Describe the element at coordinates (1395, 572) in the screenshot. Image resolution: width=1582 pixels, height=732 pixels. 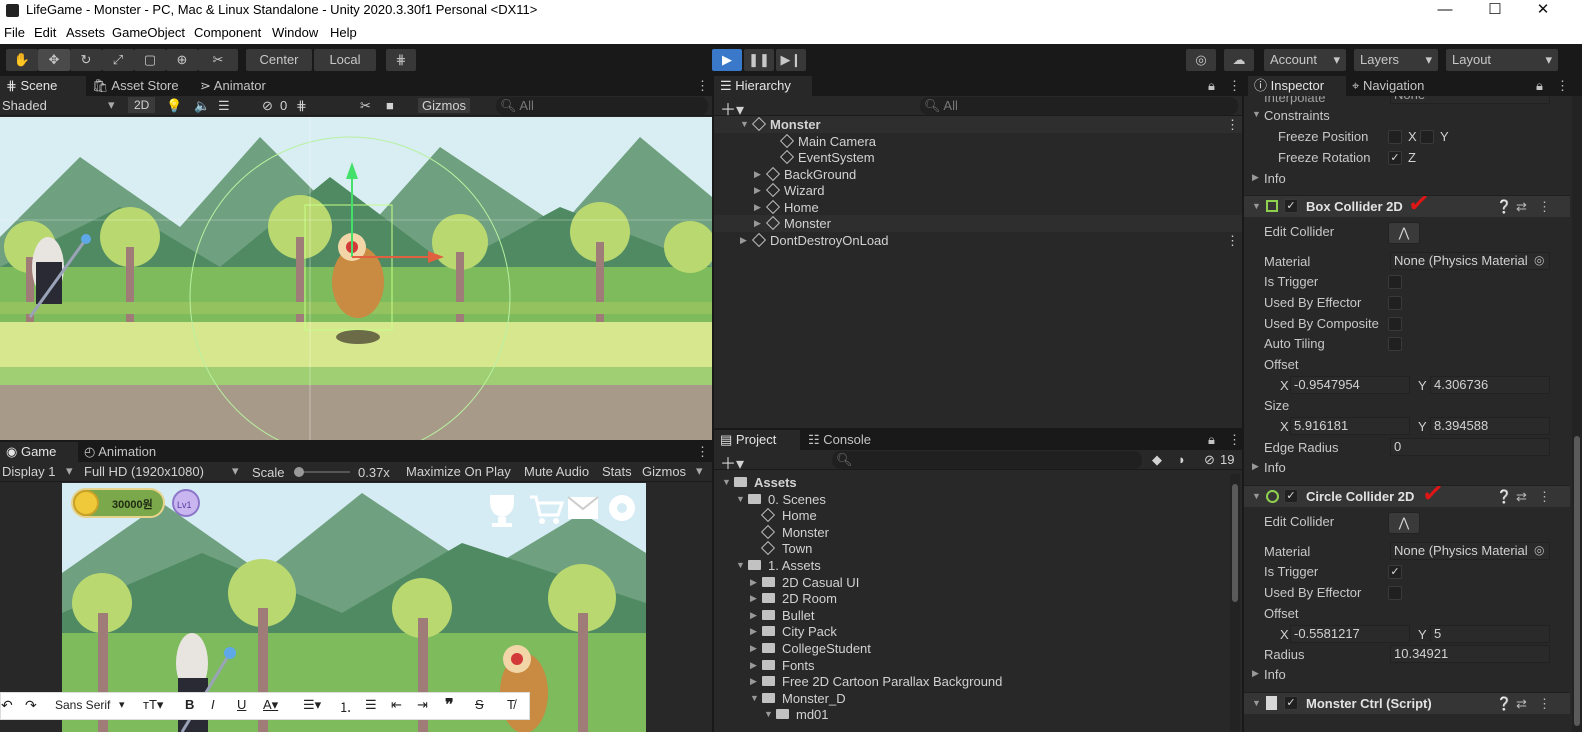
I see `circle-is-trigger-checkbox: ✓` at that location.